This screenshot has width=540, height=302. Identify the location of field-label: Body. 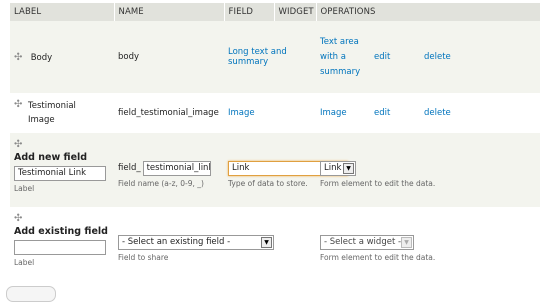
(41, 57).